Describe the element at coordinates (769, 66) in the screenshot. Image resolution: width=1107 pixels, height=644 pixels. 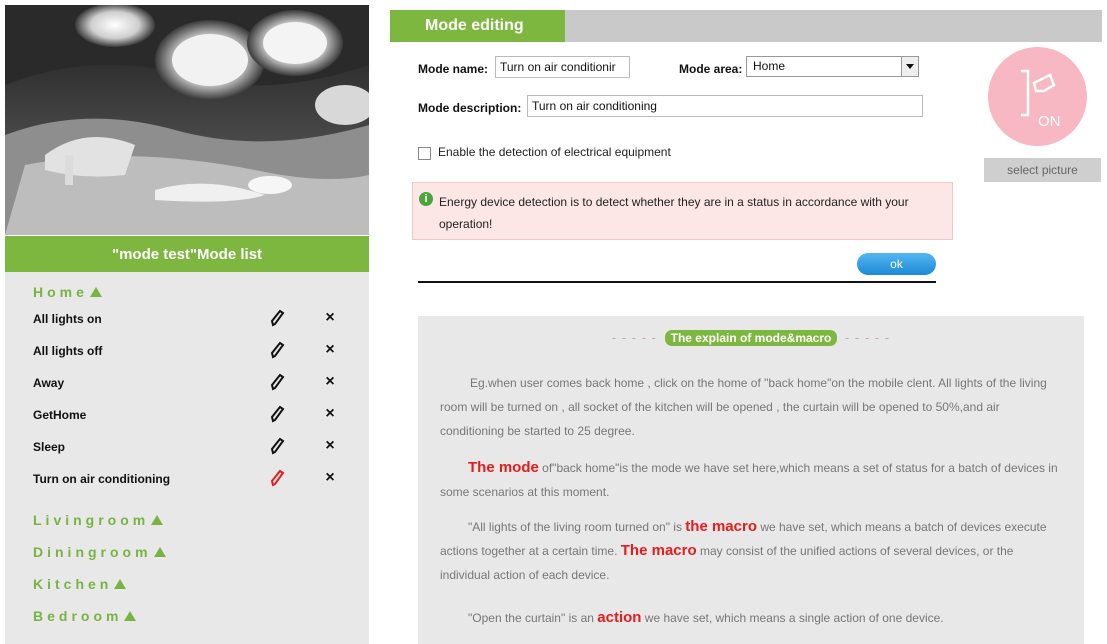
I see `mode-area-value: Home` at that location.